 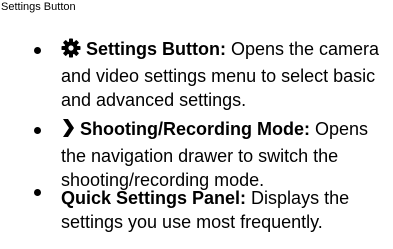 I want to click on chevron-right-icon, so click(x=68, y=131).